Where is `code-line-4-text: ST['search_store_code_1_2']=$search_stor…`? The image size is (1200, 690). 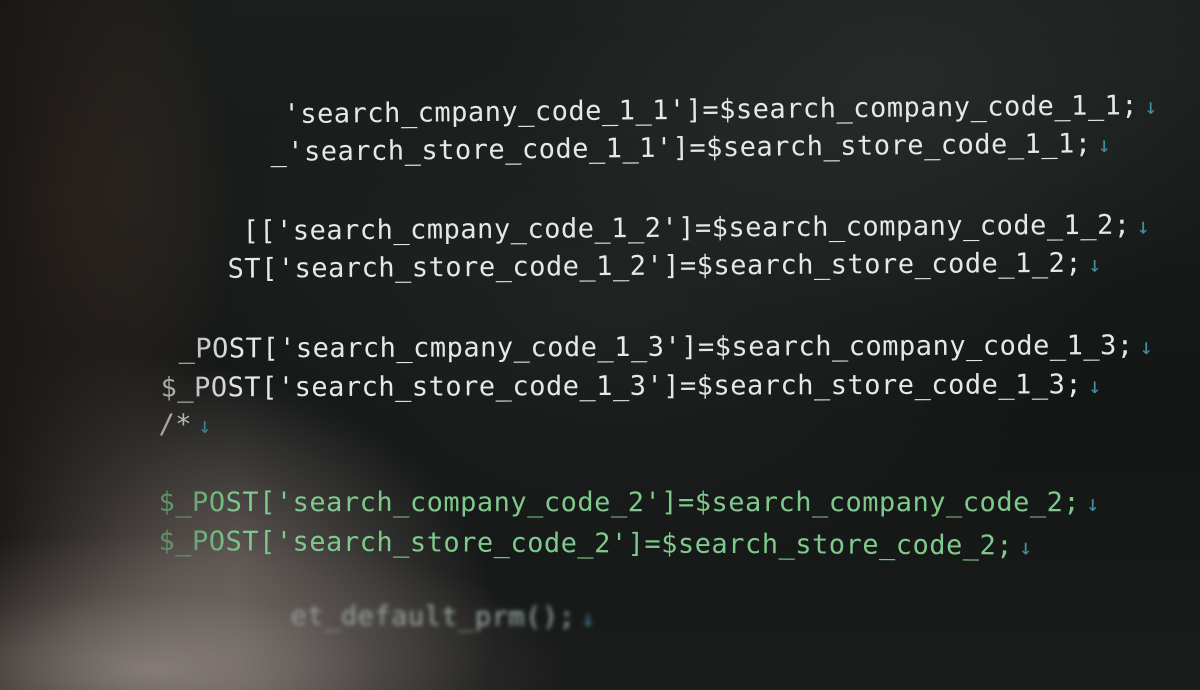 code-line-4-text: ST['search_store_code_1_2']=$search_stor… is located at coordinates (655, 266).